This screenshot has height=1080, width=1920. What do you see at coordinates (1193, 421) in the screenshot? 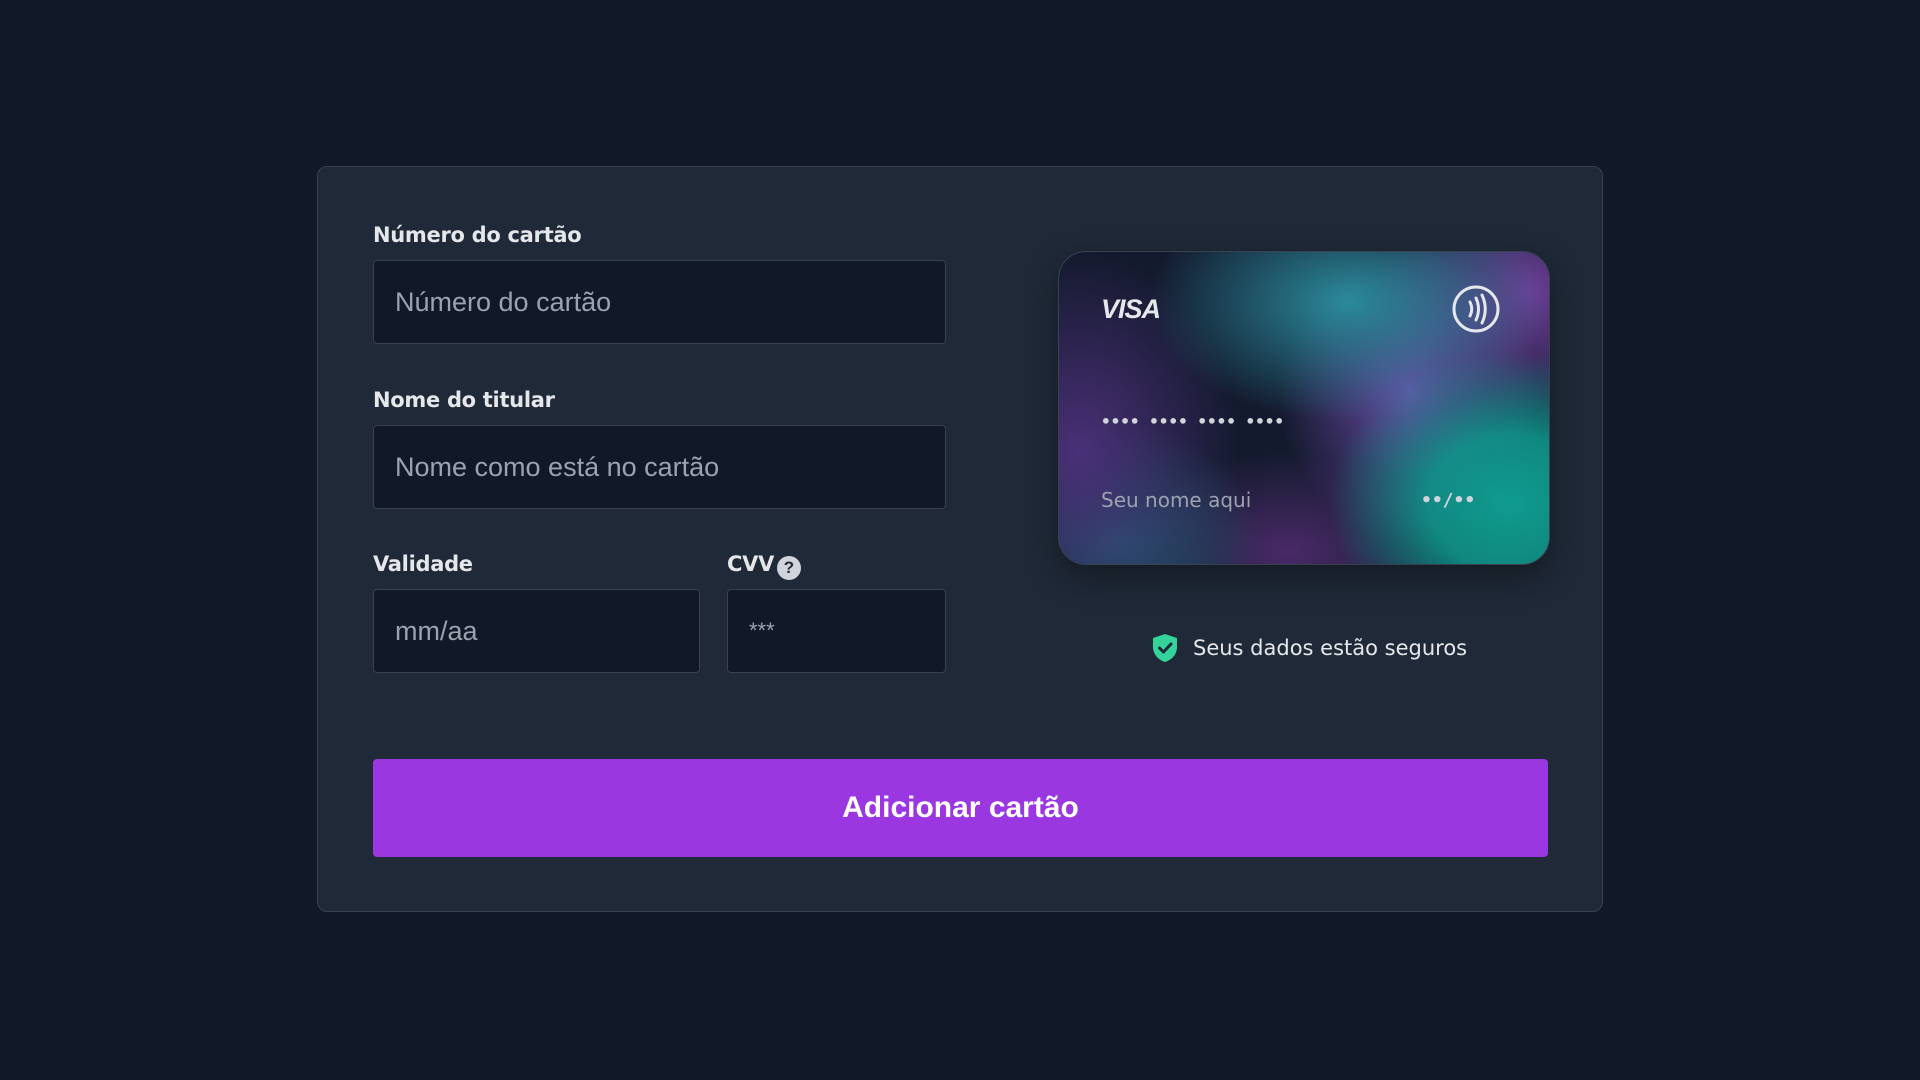
I see `card-number-preview: •••• •••• •••• ••••` at bounding box center [1193, 421].